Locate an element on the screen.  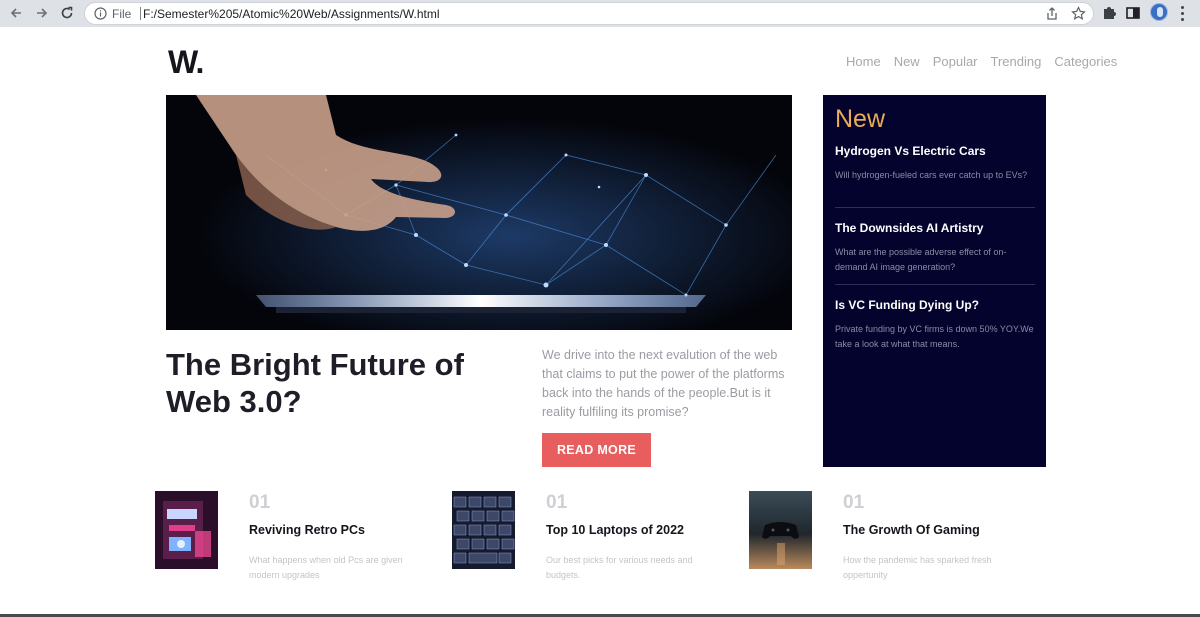
share-icon is located at coordinates (1052, 14).